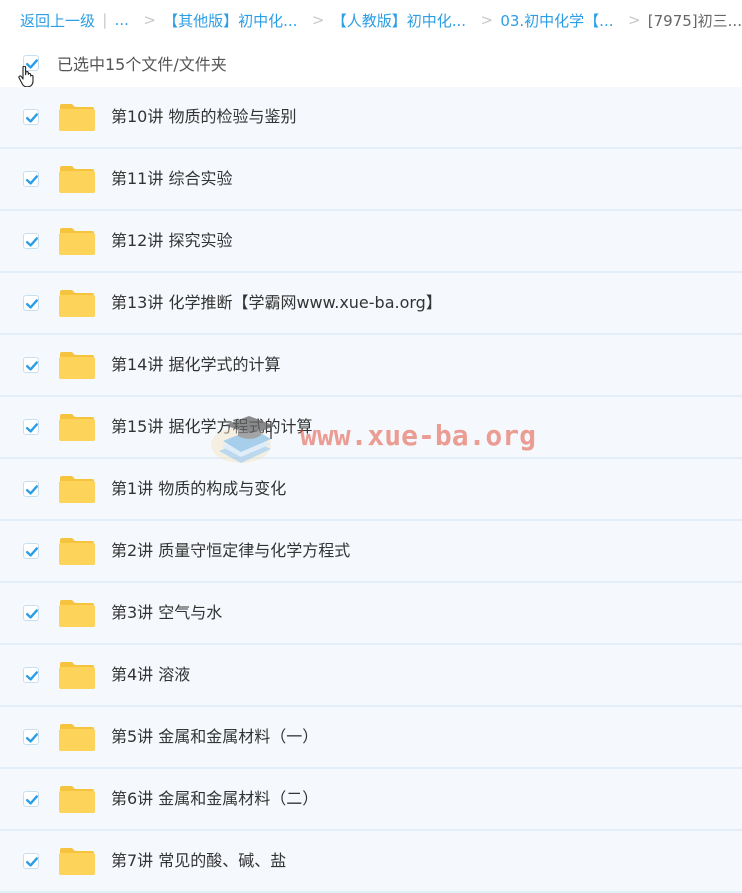 This screenshot has height=893, width=742. What do you see at coordinates (142, 64) in the screenshot?
I see `selection-count: 已选中15个文件/文件夹` at bounding box center [142, 64].